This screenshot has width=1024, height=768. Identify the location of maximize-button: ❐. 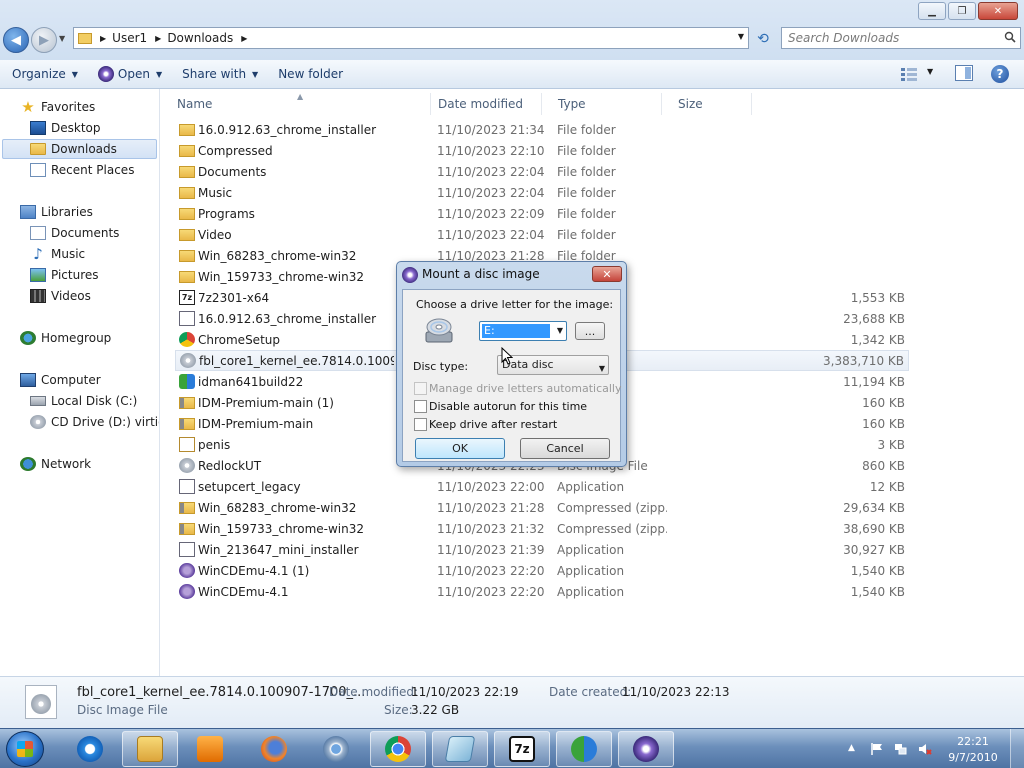
(962, 11).